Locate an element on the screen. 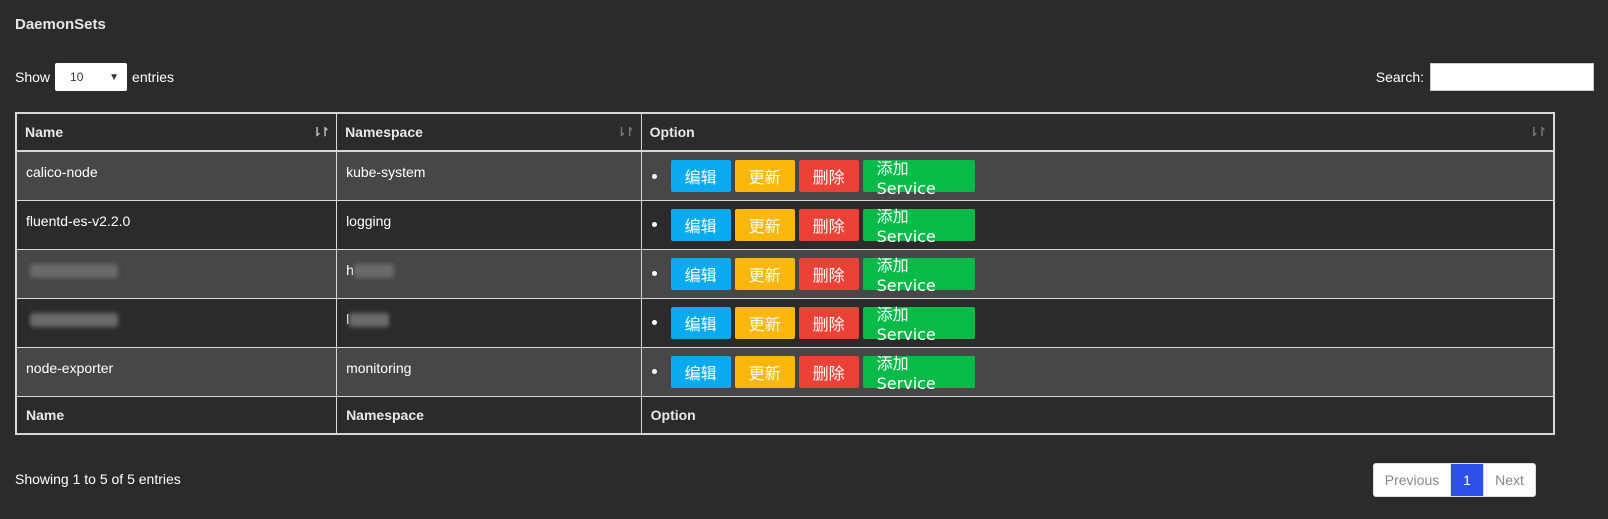 Image resolution: width=1608 pixels, height=519 pixels. daemonset-name: fluentd-es-v2.2.0 is located at coordinates (78, 220).